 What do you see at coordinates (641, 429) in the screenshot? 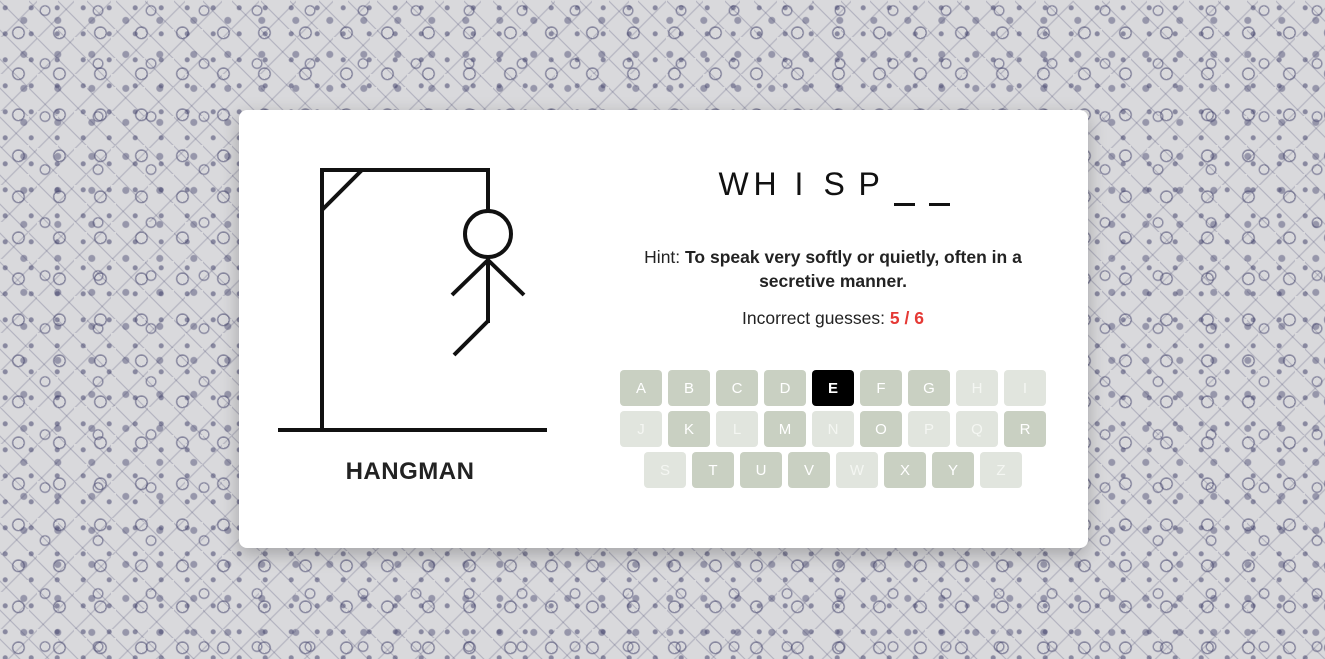
I see `key-j: J` at bounding box center [641, 429].